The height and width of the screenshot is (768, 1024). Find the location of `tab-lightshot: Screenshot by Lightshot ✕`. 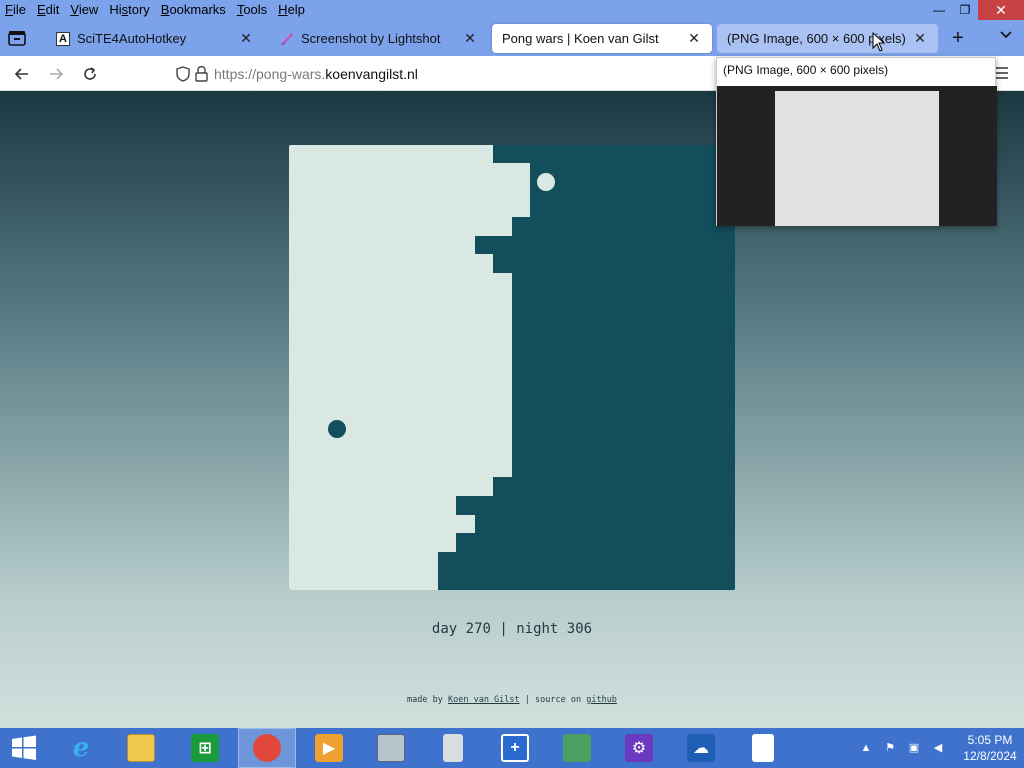

tab-lightshot: Screenshot by Lightshot ✕ is located at coordinates (380, 38).